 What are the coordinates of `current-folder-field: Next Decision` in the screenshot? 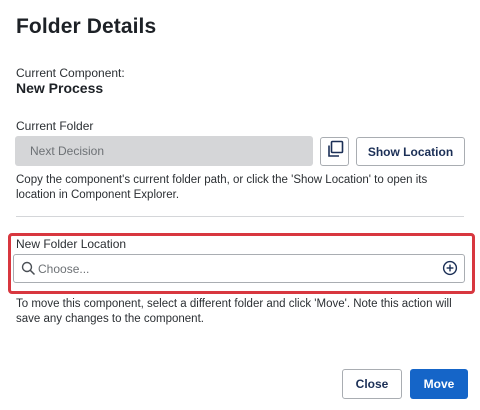 It's located at (164, 151).